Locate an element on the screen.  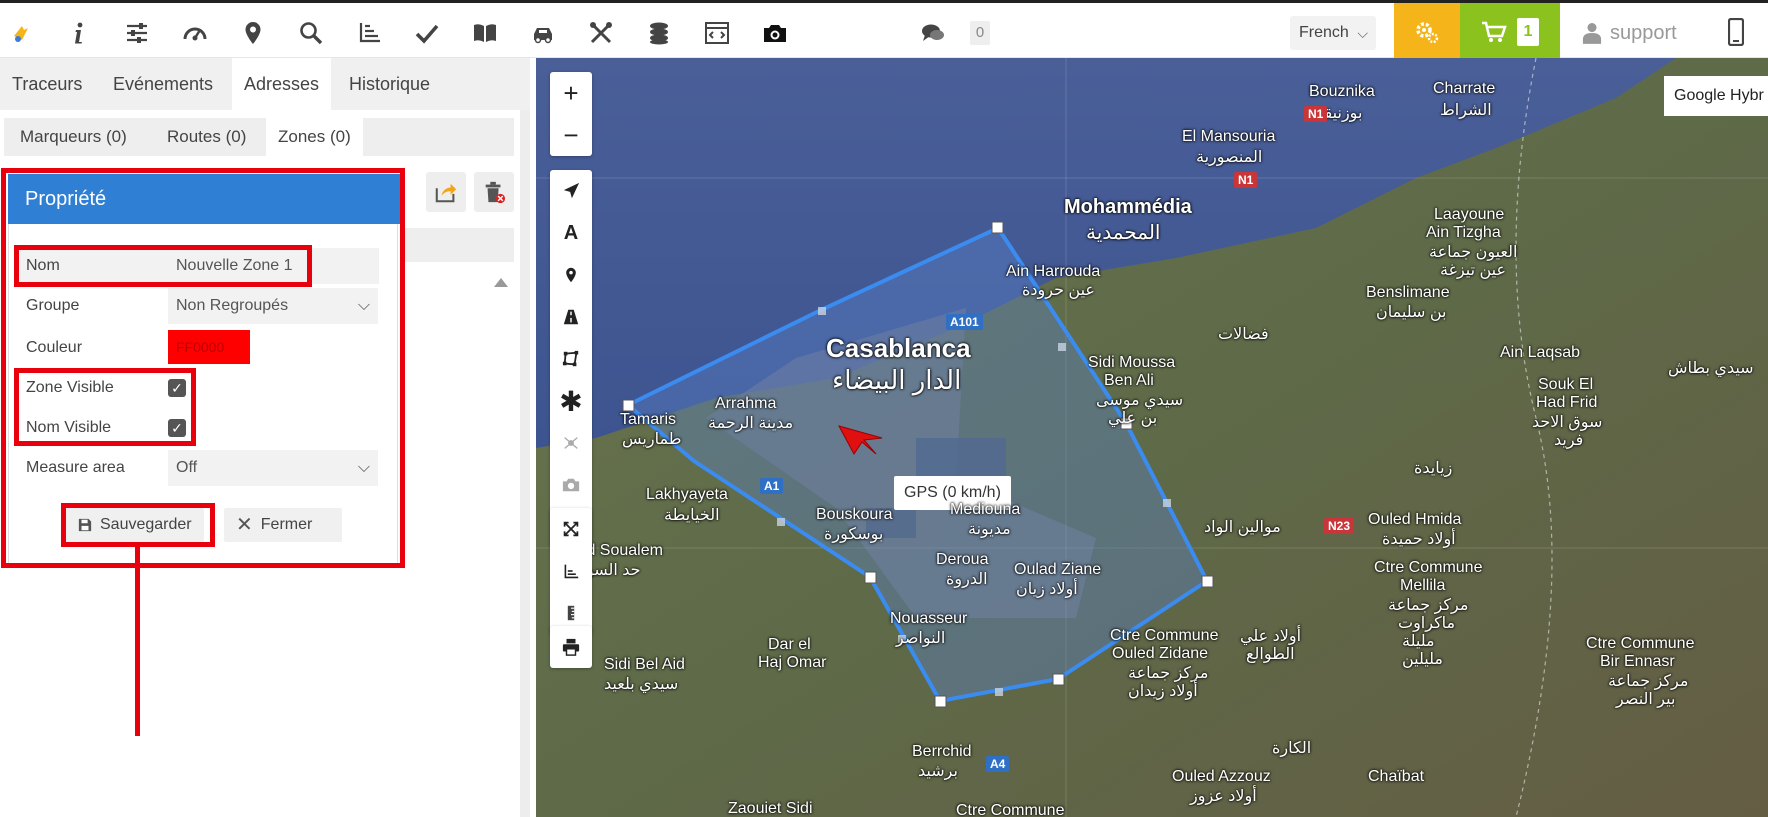
cart-icon is located at coordinates (1494, 31).